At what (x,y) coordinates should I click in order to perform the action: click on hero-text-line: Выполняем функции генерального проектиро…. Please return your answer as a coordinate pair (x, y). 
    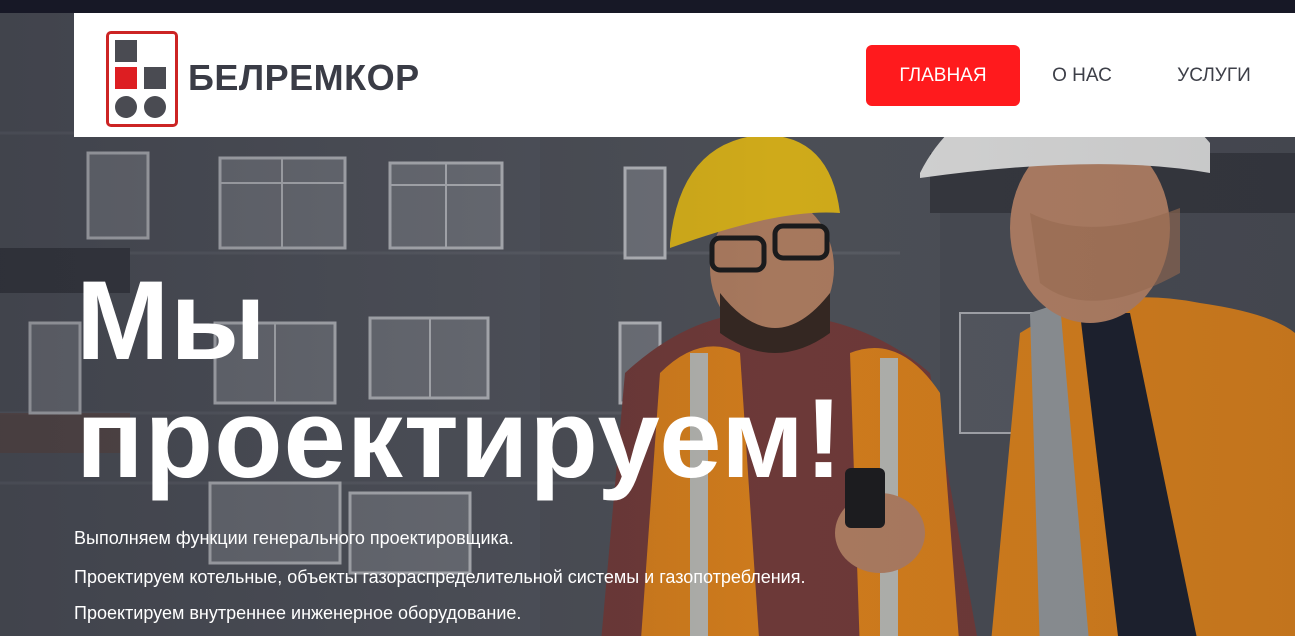
    Looking at the image, I should click on (294, 538).